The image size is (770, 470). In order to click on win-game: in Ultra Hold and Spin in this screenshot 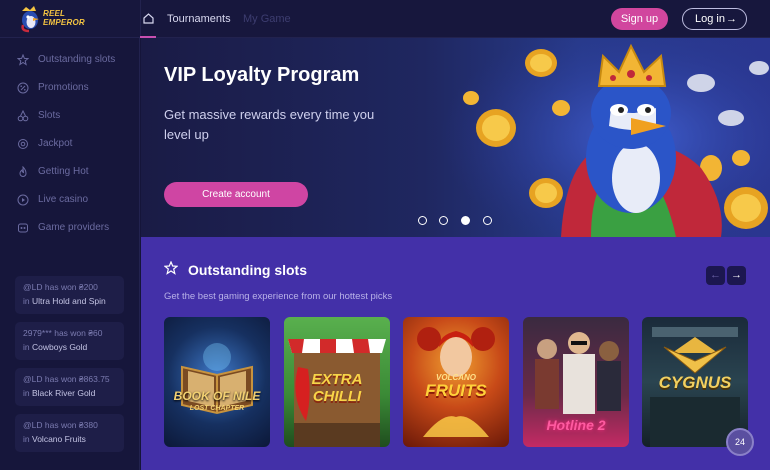, I will do `click(64, 301)`.